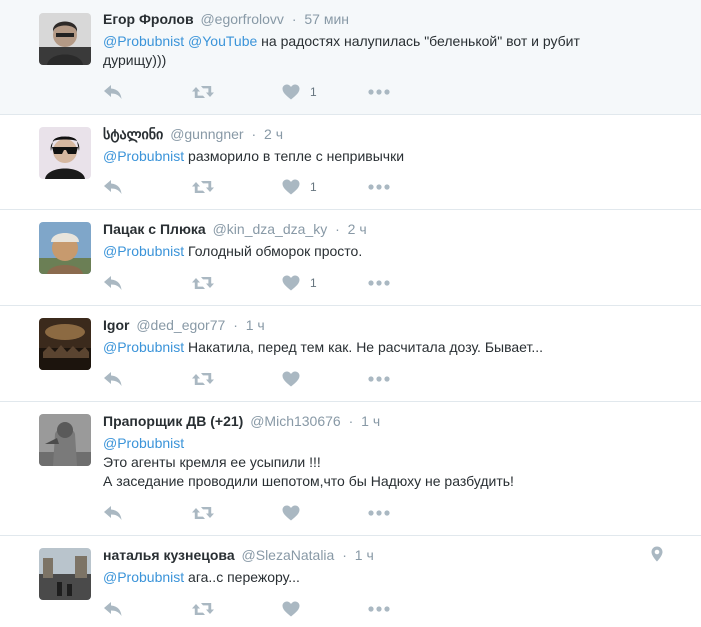 The height and width of the screenshot is (627, 701). I want to click on author-username: @kin_dza_dza_ky, so click(270, 229).